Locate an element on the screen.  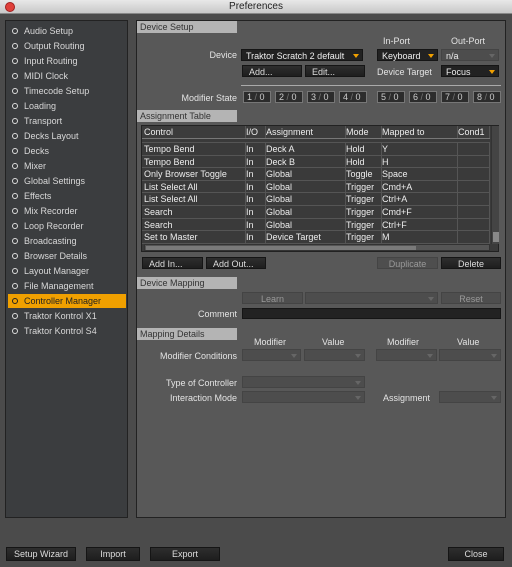
modifier-state-6: 6 / 0 is located at coordinates (423, 97).